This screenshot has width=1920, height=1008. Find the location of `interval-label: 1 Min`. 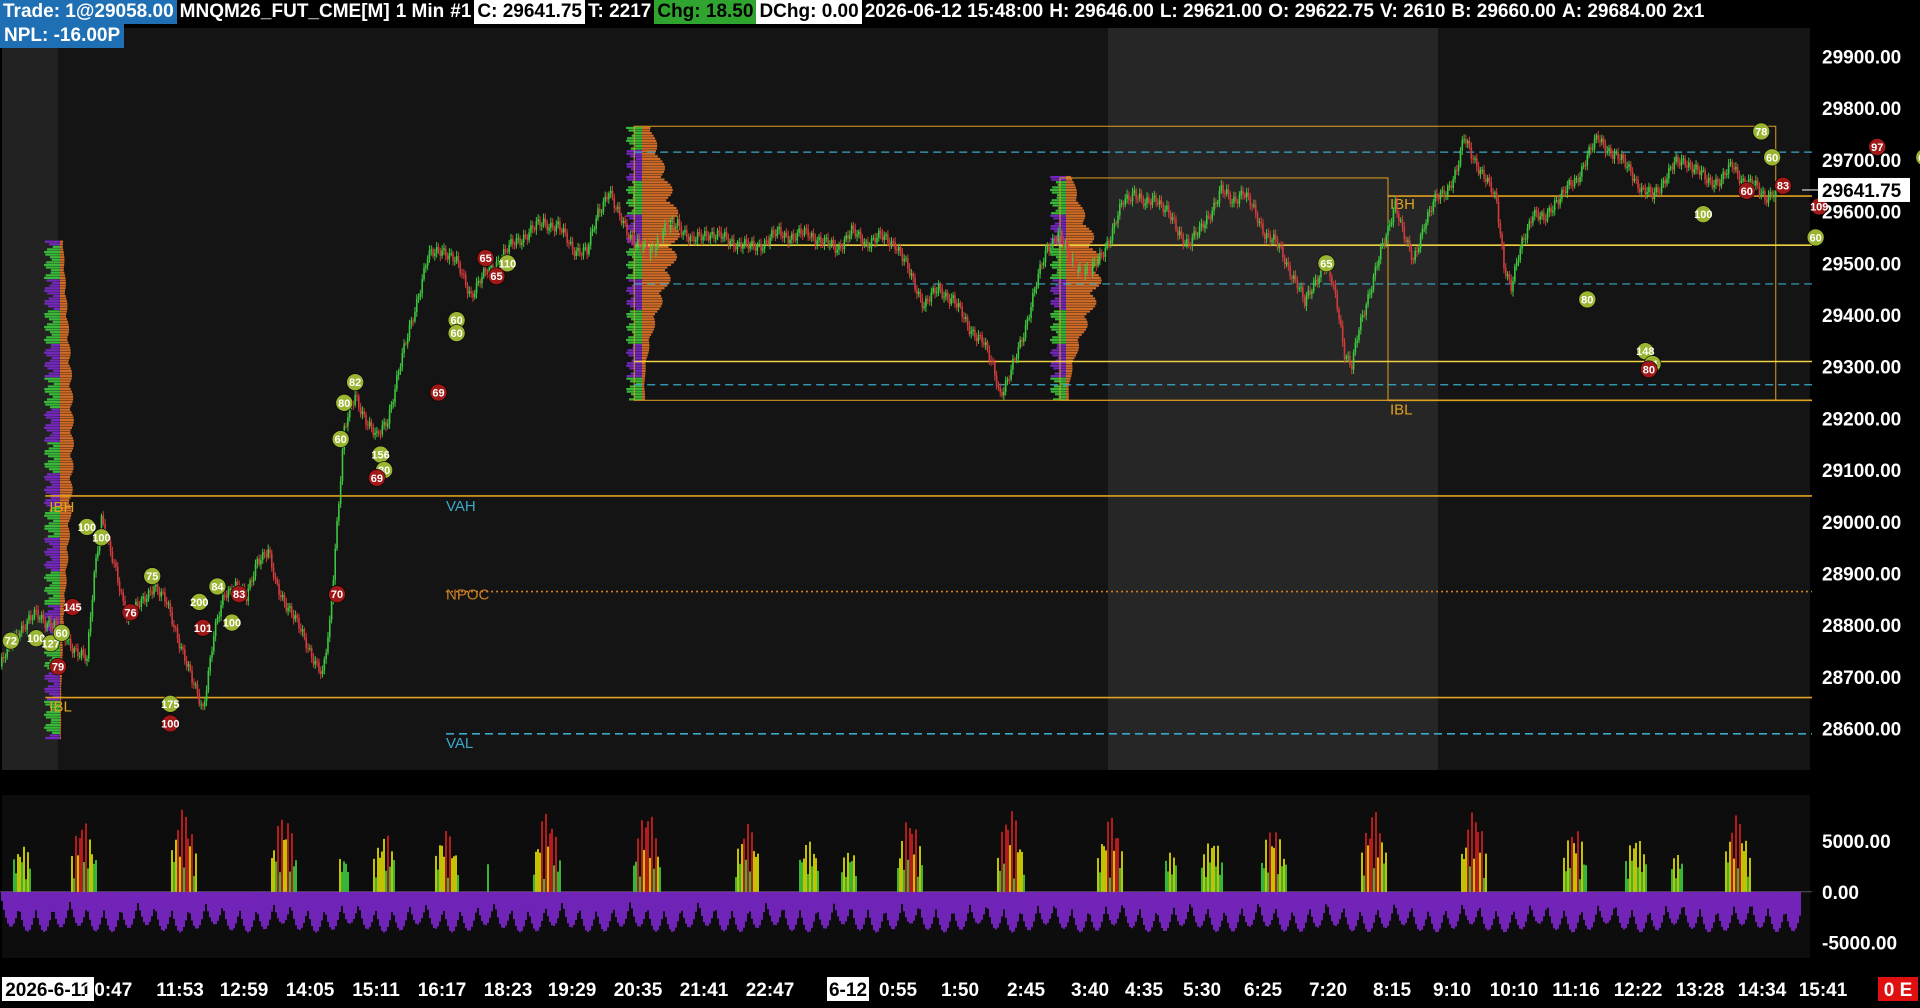

interval-label: 1 Min is located at coordinates (420, 12).